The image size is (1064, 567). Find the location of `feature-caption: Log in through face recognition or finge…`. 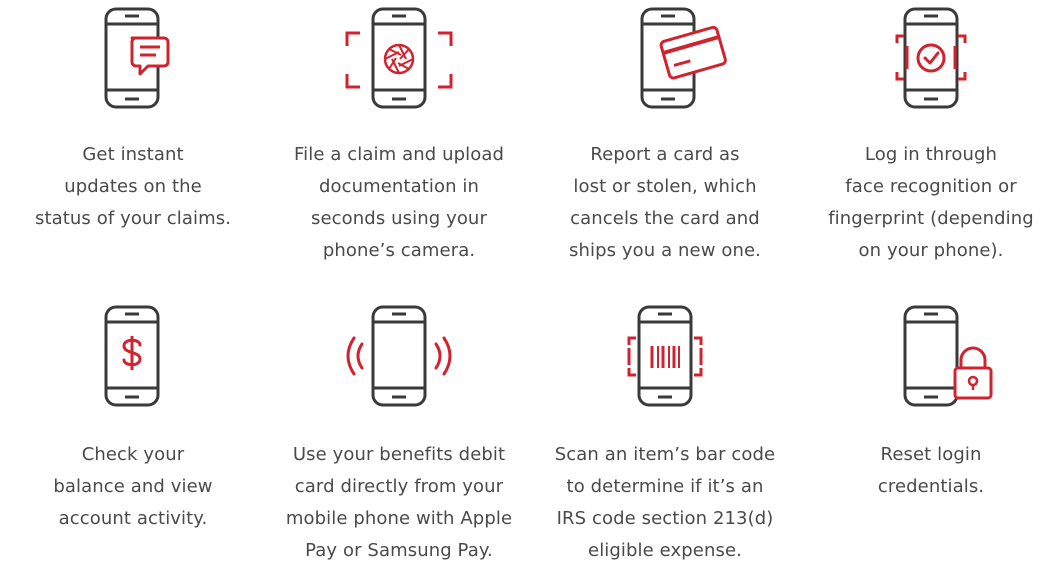

feature-caption: Log in through face recognition or finge… is located at coordinates (931, 202).